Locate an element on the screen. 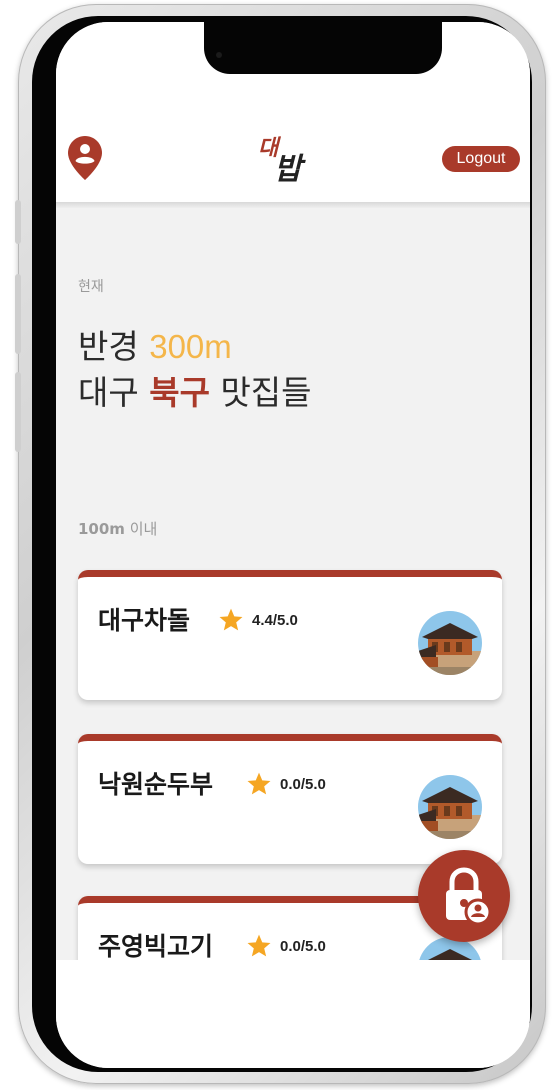 This screenshot has height=1090, width=553. front-camera is located at coordinates (219, 55).